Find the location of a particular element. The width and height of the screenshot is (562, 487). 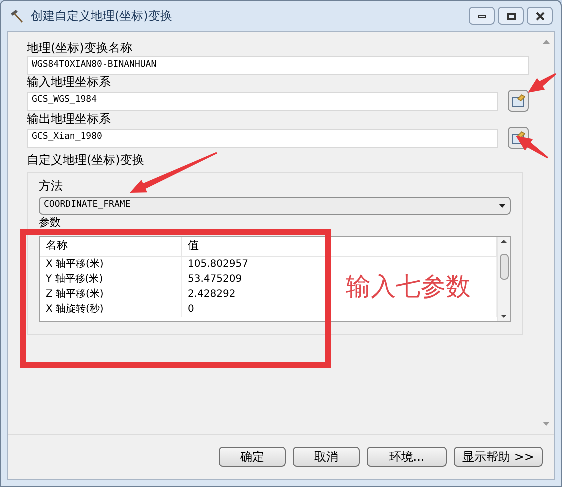

dialog-button: 确定 is located at coordinates (252, 457).